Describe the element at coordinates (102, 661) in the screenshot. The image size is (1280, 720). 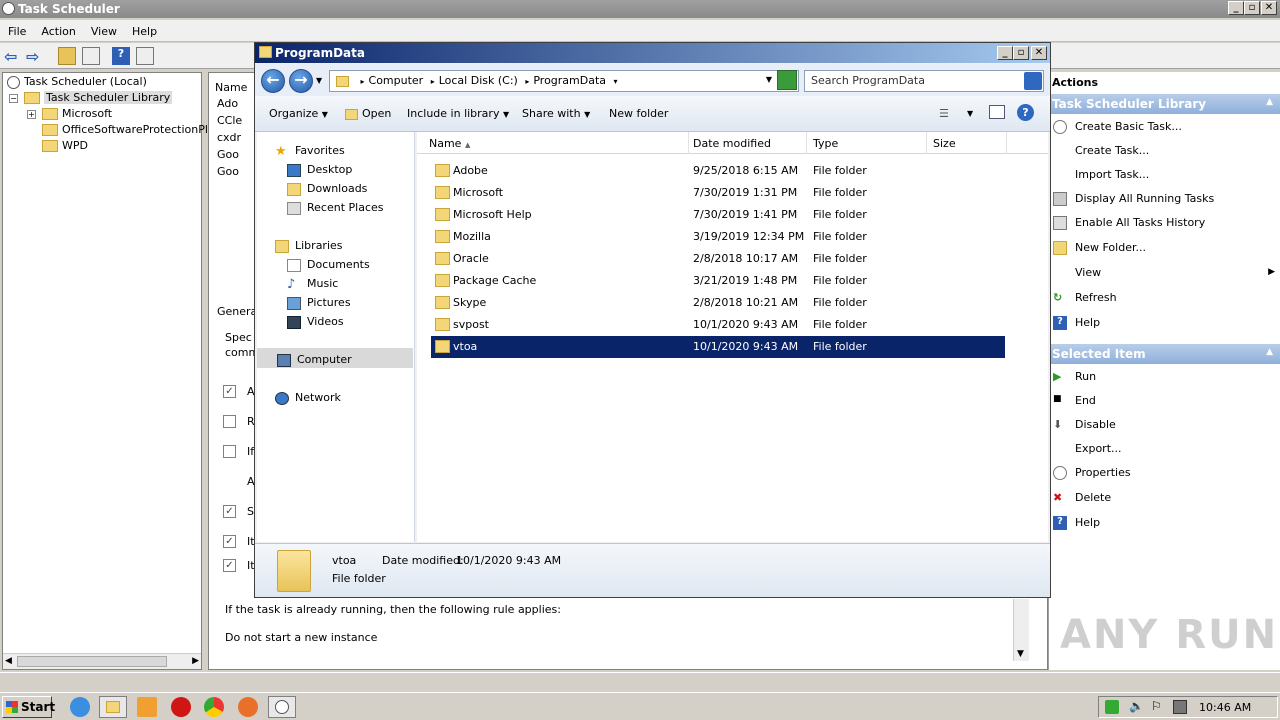
I see `tree-horizontal-scrollbar: ◀ ▶` at that location.